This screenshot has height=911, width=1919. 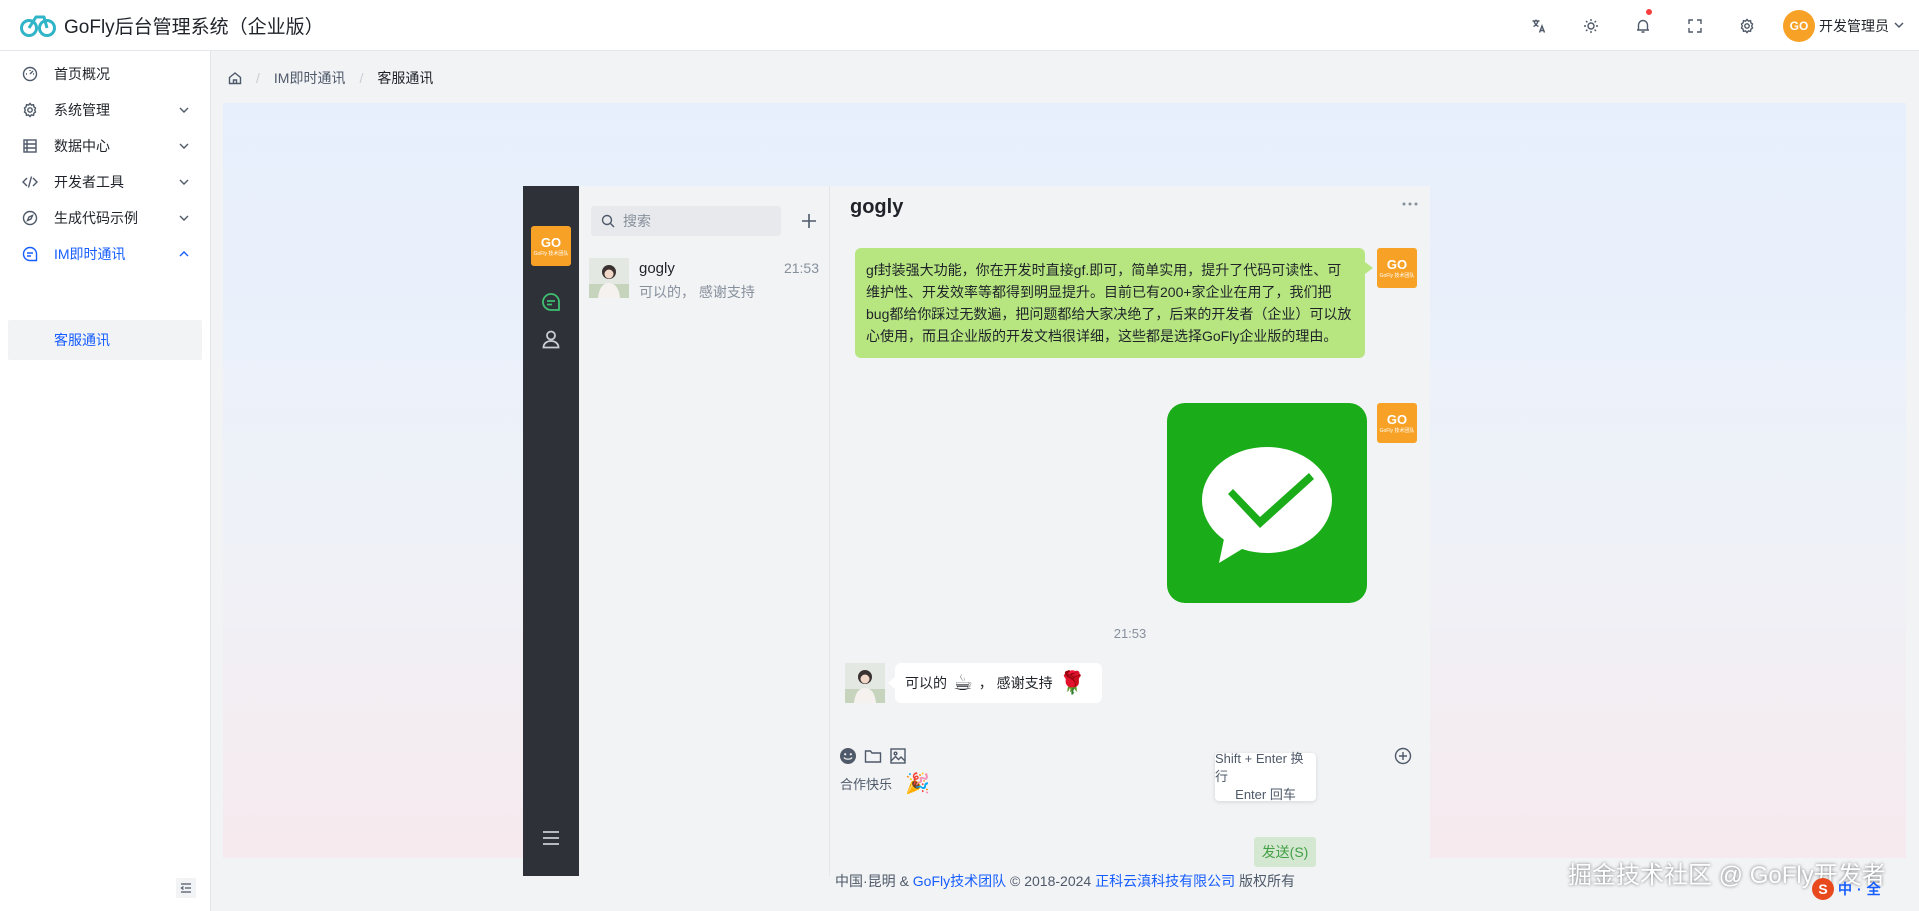 I want to click on user-menu: GO 开发管理员, so click(x=1839, y=25).